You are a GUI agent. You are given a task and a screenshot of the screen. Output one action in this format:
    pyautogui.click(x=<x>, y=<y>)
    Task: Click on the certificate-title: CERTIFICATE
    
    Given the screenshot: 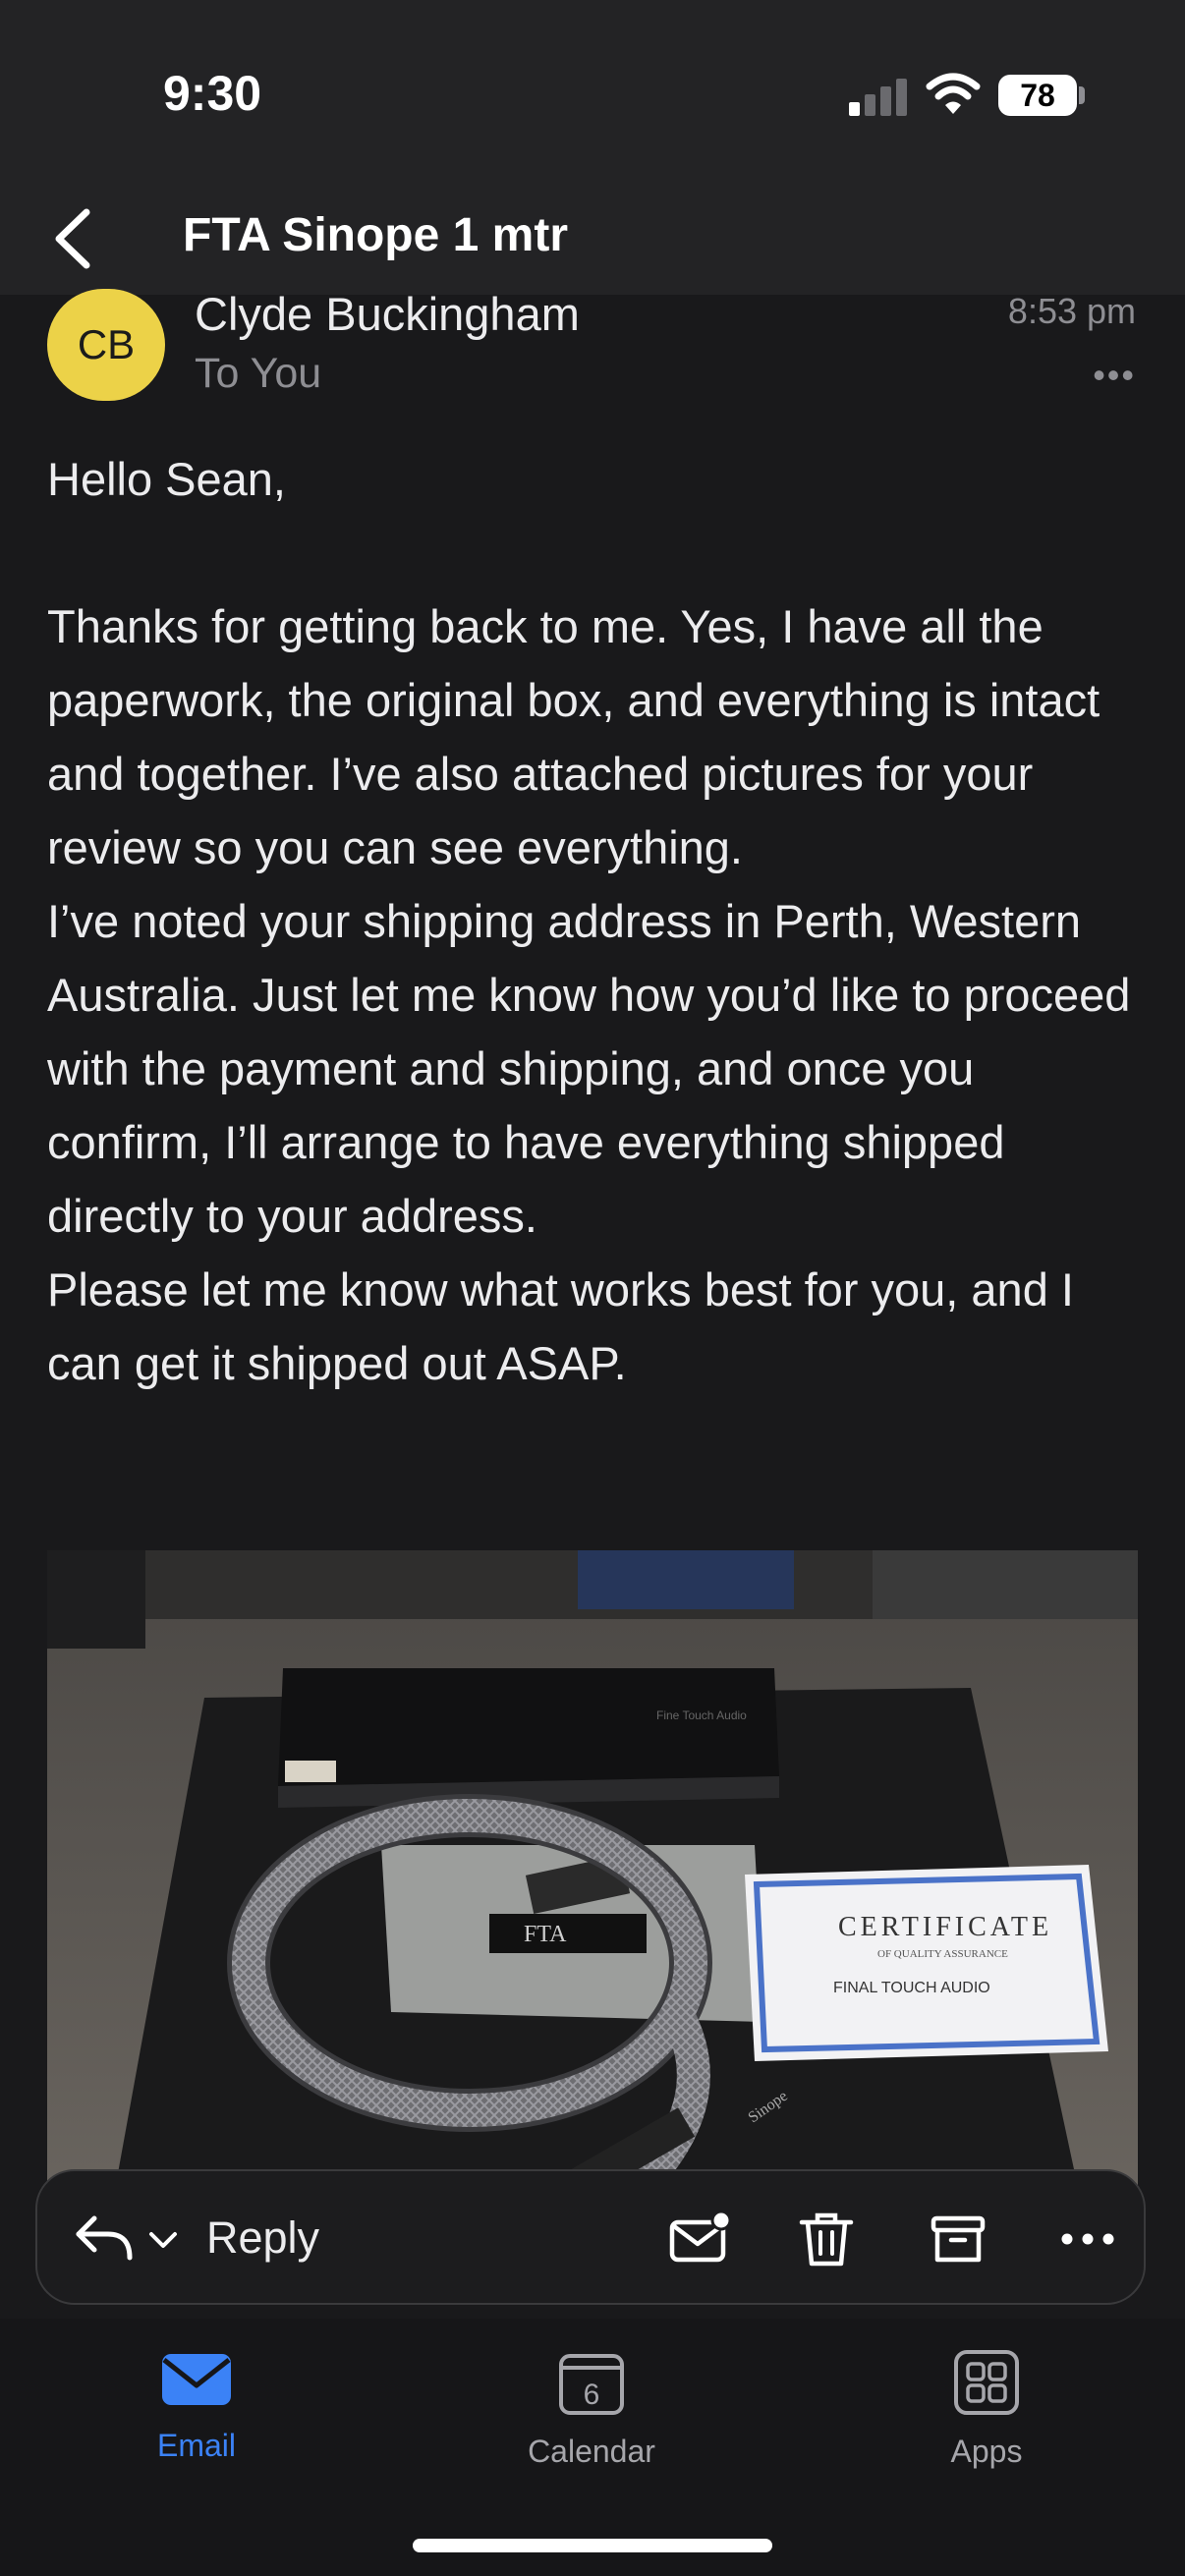 What is the action you would take?
    pyautogui.click(x=945, y=1927)
    